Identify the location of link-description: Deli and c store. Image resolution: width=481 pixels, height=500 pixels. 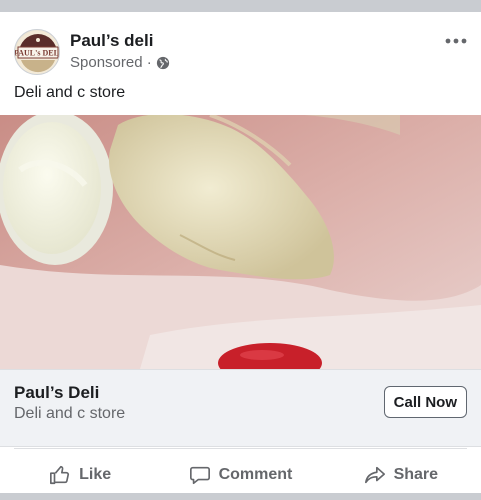
(70, 413).